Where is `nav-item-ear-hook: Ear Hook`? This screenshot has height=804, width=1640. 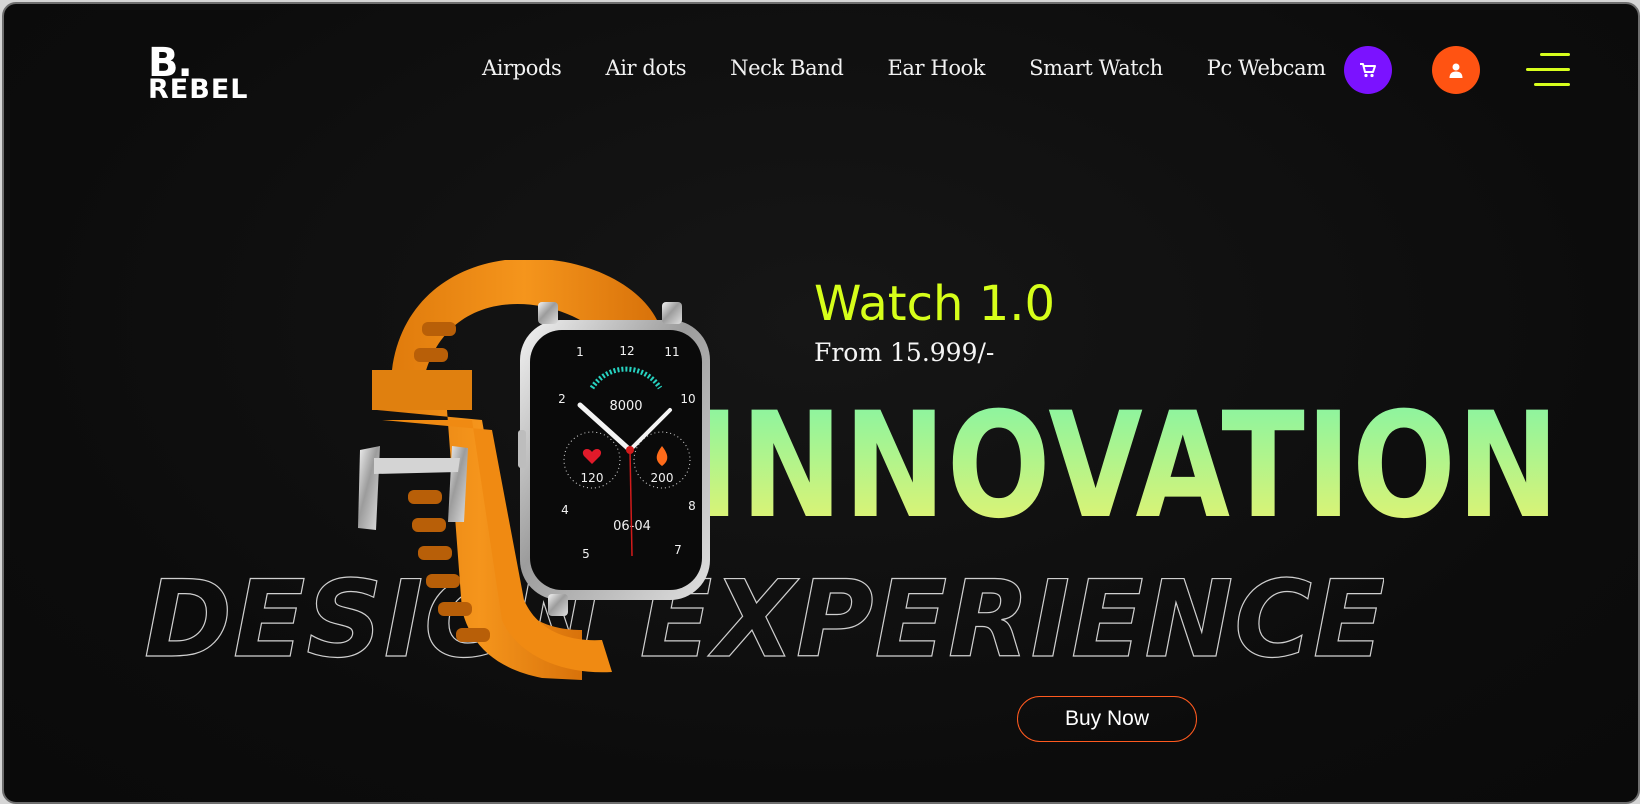 nav-item-ear-hook: Ear Hook is located at coordinates (936, 68).